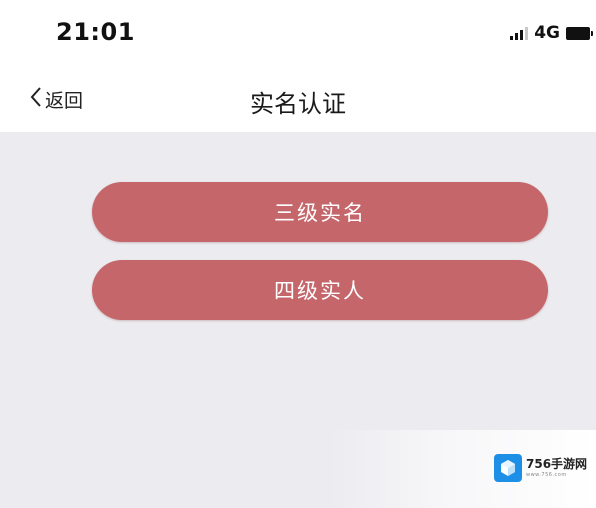 Image resolution: width=596 pixels, height=508 pixels. I want to click on status-bar: 21:01 4G, so click(298, 33).